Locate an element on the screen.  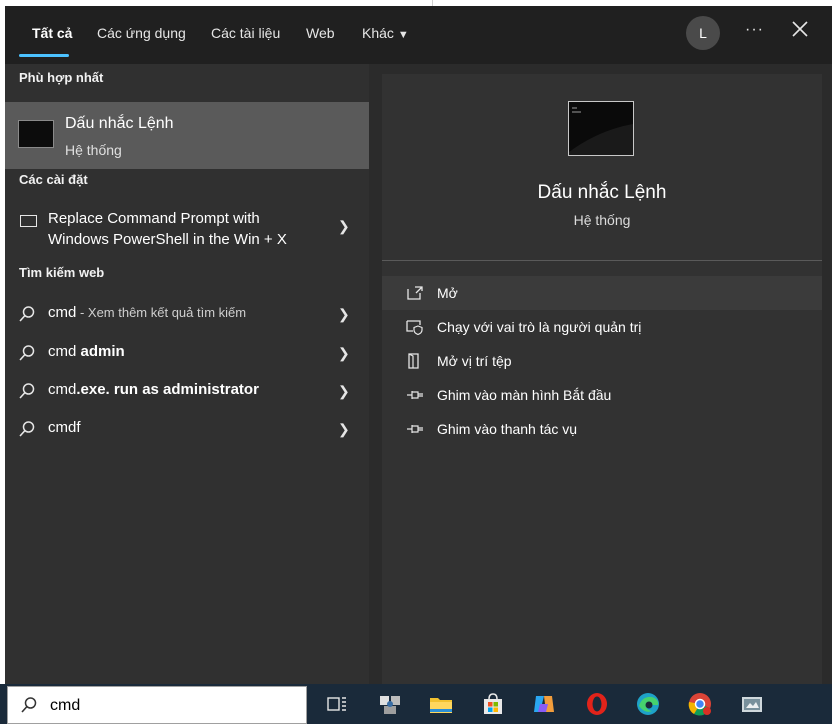
tab-all: Tất cả is located at coordinates (52, 33).